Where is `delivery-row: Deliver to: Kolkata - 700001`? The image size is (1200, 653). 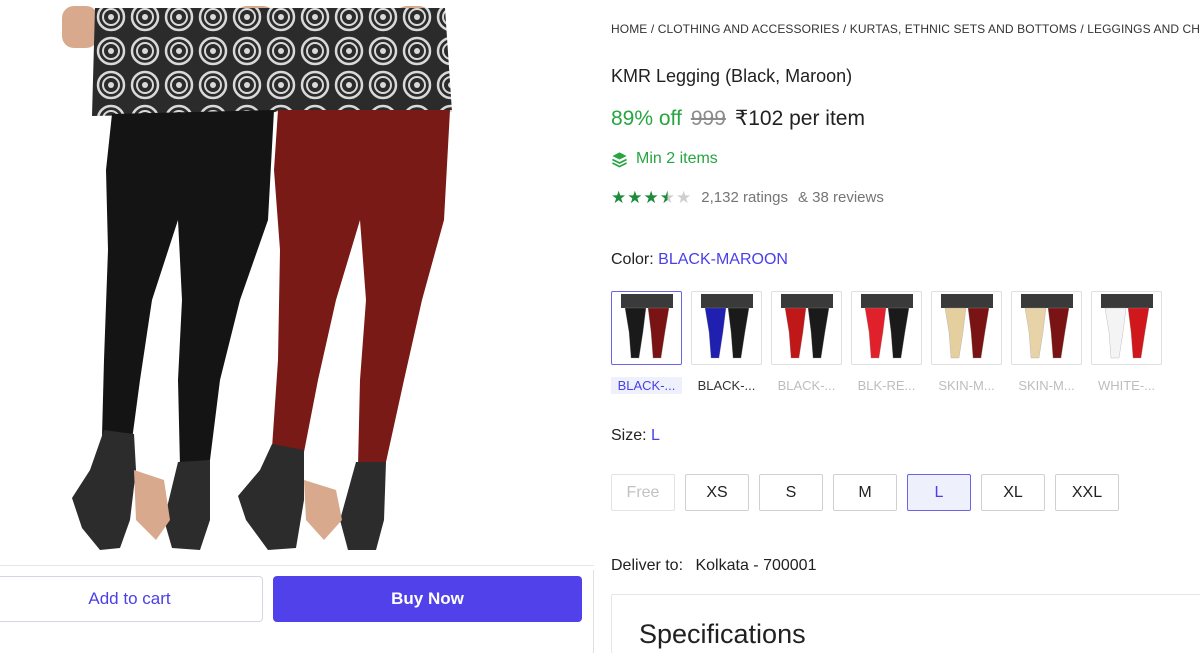 delivery-row: Deliver to: Kolkata - 700001 is located at coordinates (713, 566).